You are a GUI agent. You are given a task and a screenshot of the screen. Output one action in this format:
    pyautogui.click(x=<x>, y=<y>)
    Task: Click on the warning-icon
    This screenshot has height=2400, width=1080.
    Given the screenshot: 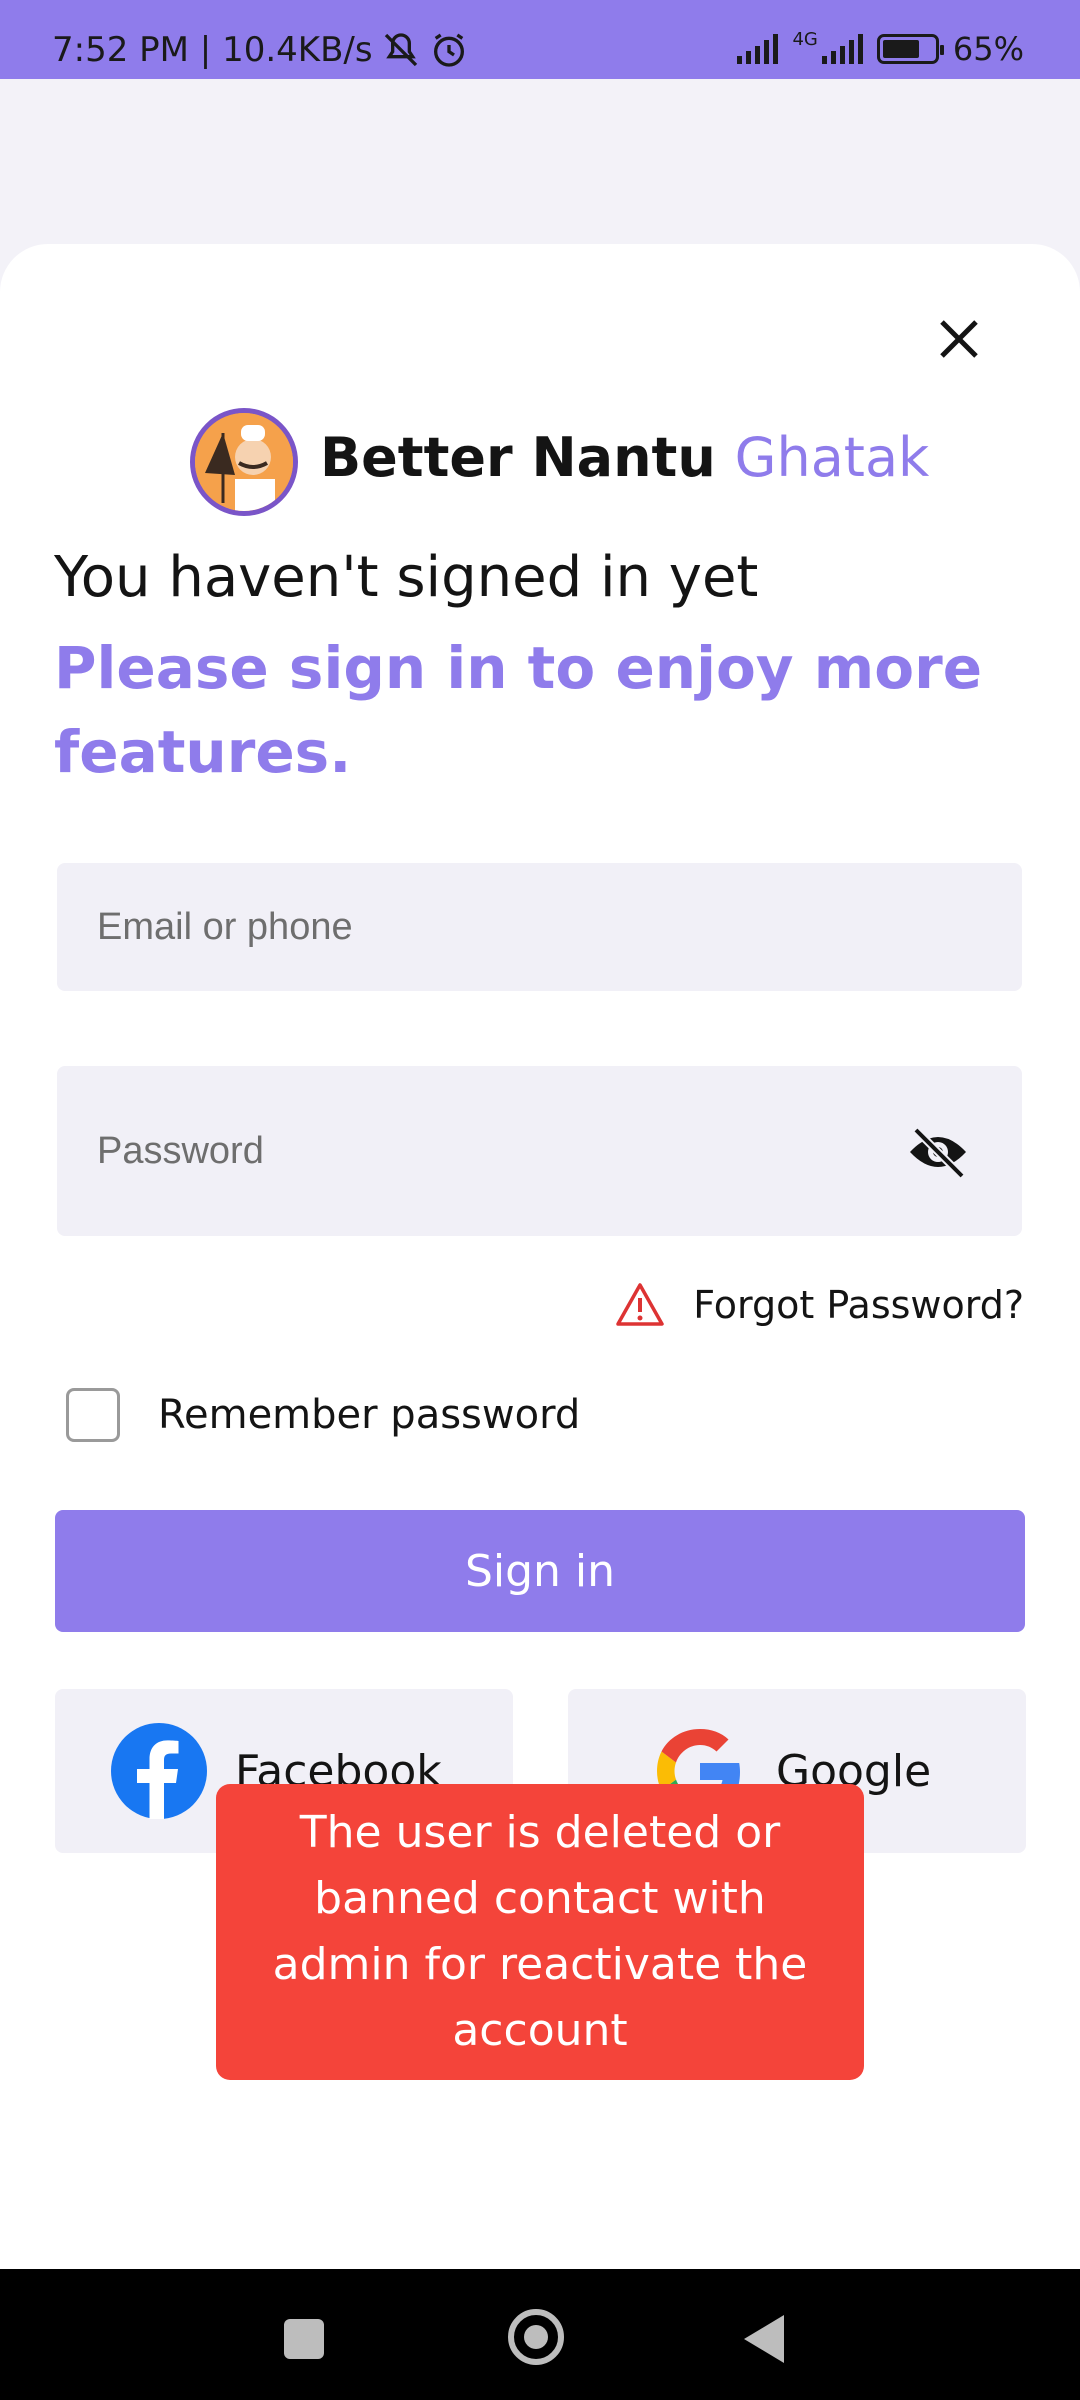 What is the action you would take?
    pyautogui.click(x=640, y=1304)
    